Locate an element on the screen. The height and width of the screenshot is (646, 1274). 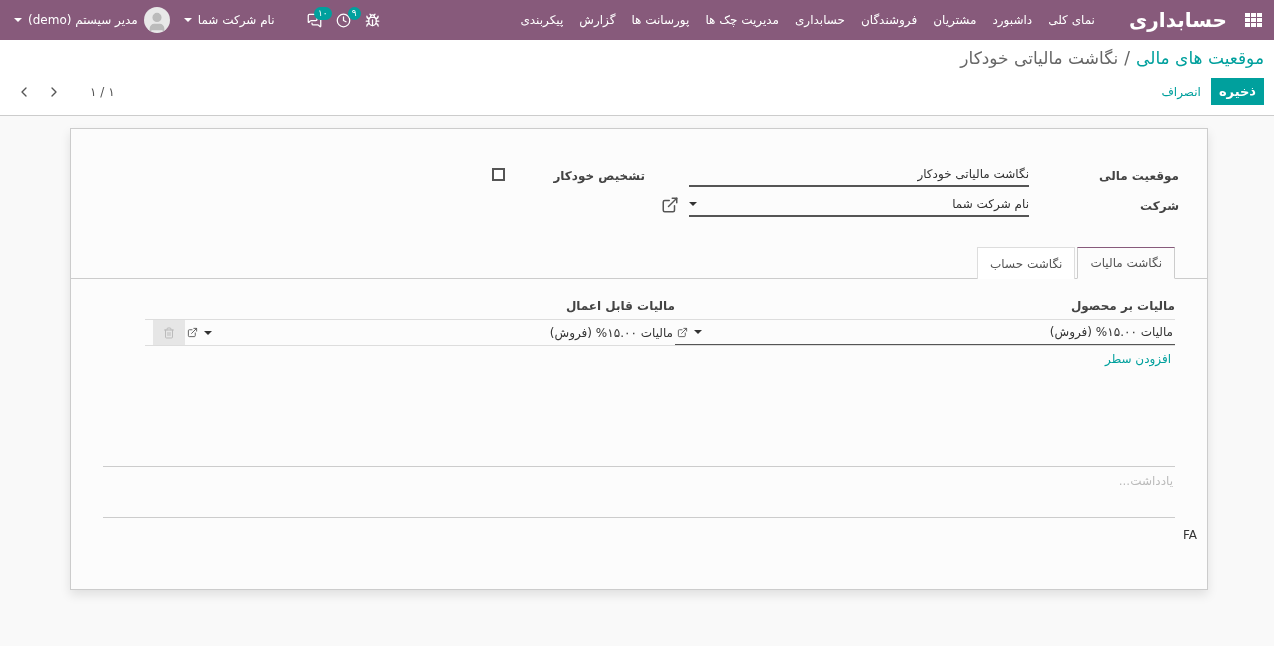
save-button: ذخیره is located at coordinates (1237, 91).